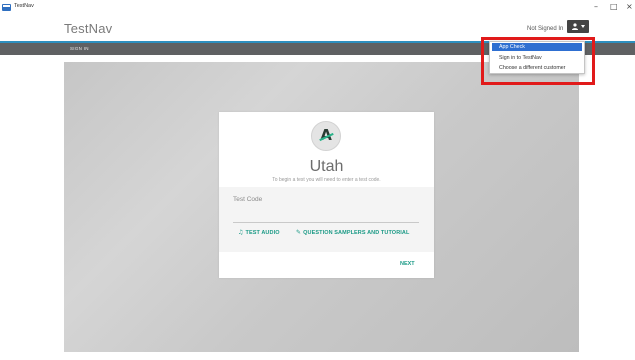 The height and width of the screenshot is (360, 635). I want to click on pencil-icon: ✎, so click(299, 232).